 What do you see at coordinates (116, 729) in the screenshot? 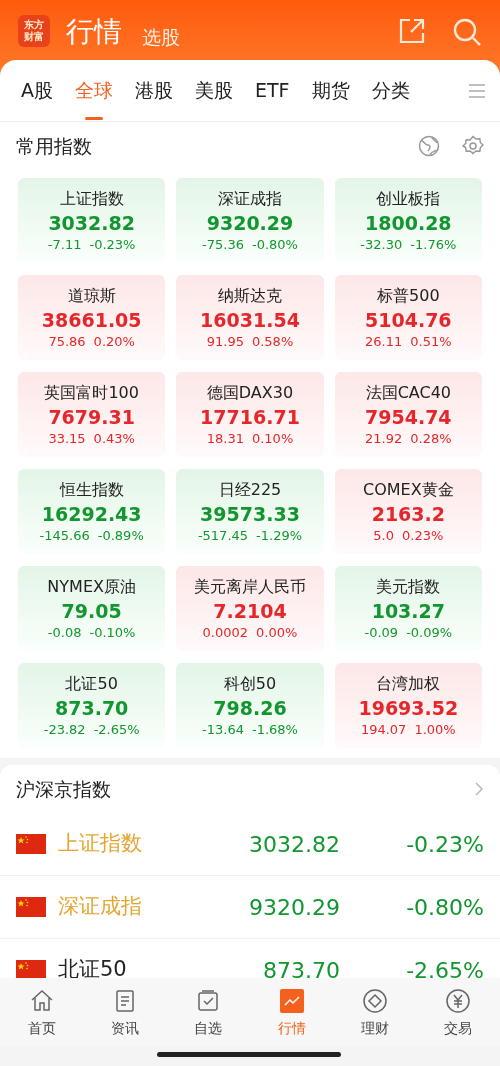
I see `index-percent: -2.65%` at bounding box center [116, 729].